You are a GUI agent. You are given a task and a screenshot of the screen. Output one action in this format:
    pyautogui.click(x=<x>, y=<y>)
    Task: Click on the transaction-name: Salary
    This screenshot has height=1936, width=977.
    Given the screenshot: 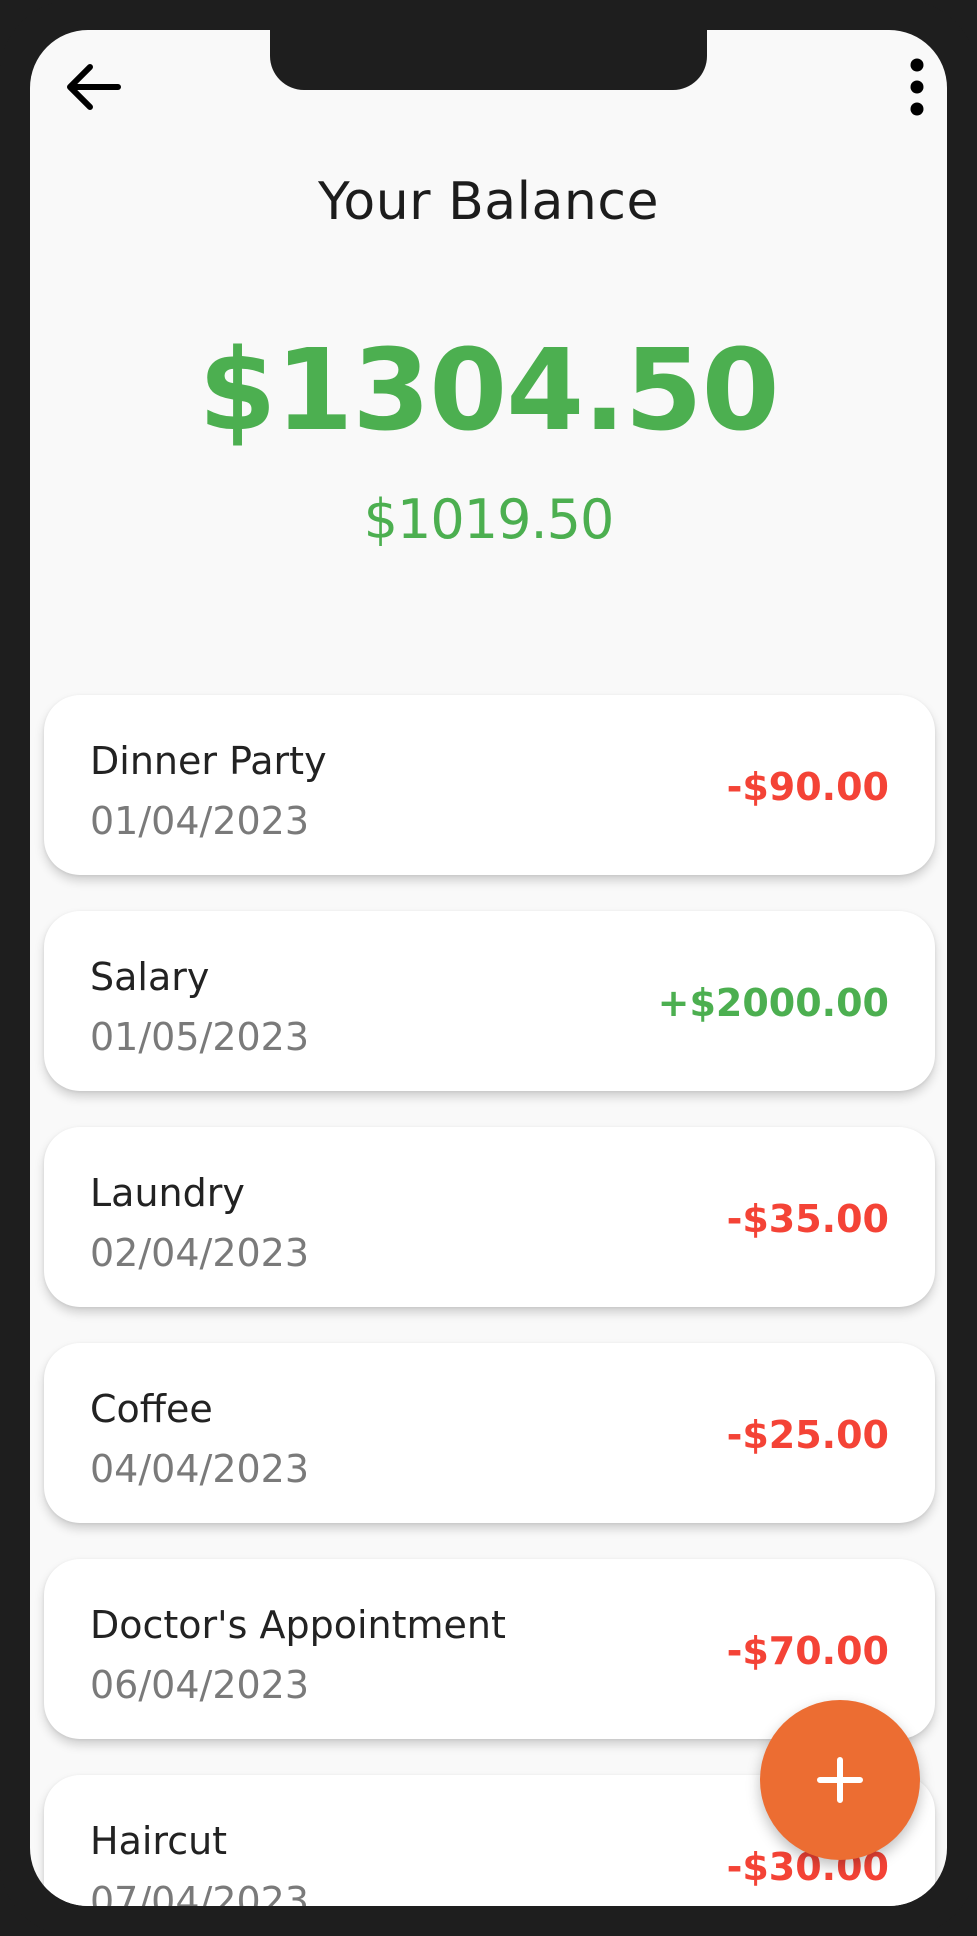 What is the action you would take?
    pyautogui.click(x=150, y=977)
    